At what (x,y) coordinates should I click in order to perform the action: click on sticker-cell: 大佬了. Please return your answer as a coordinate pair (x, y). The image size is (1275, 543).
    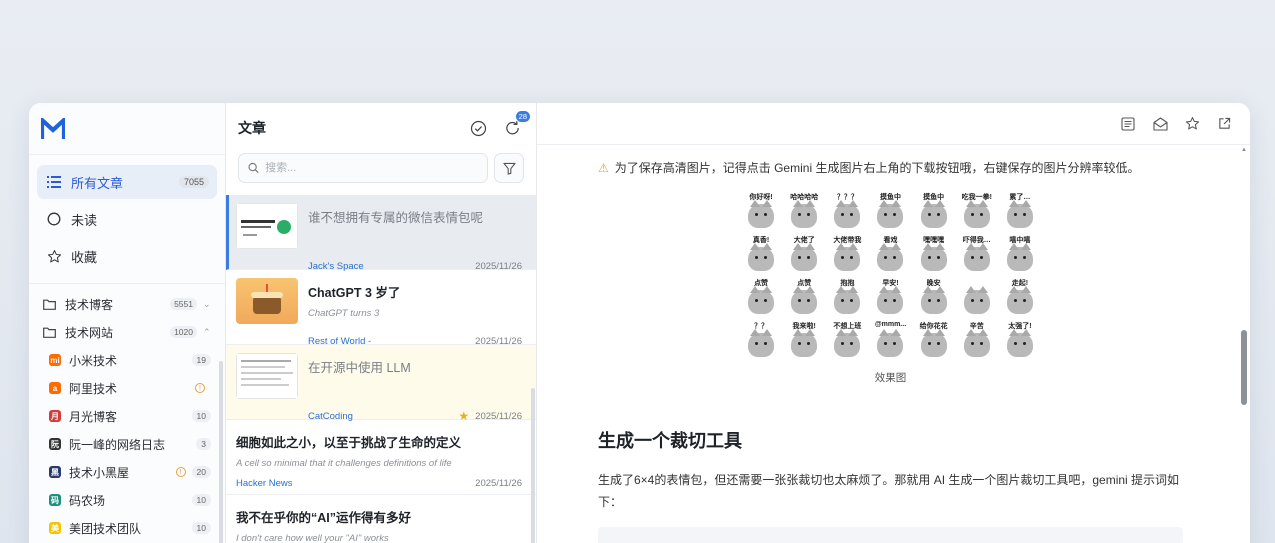
    Looking at the image, I should click on (804, 255).